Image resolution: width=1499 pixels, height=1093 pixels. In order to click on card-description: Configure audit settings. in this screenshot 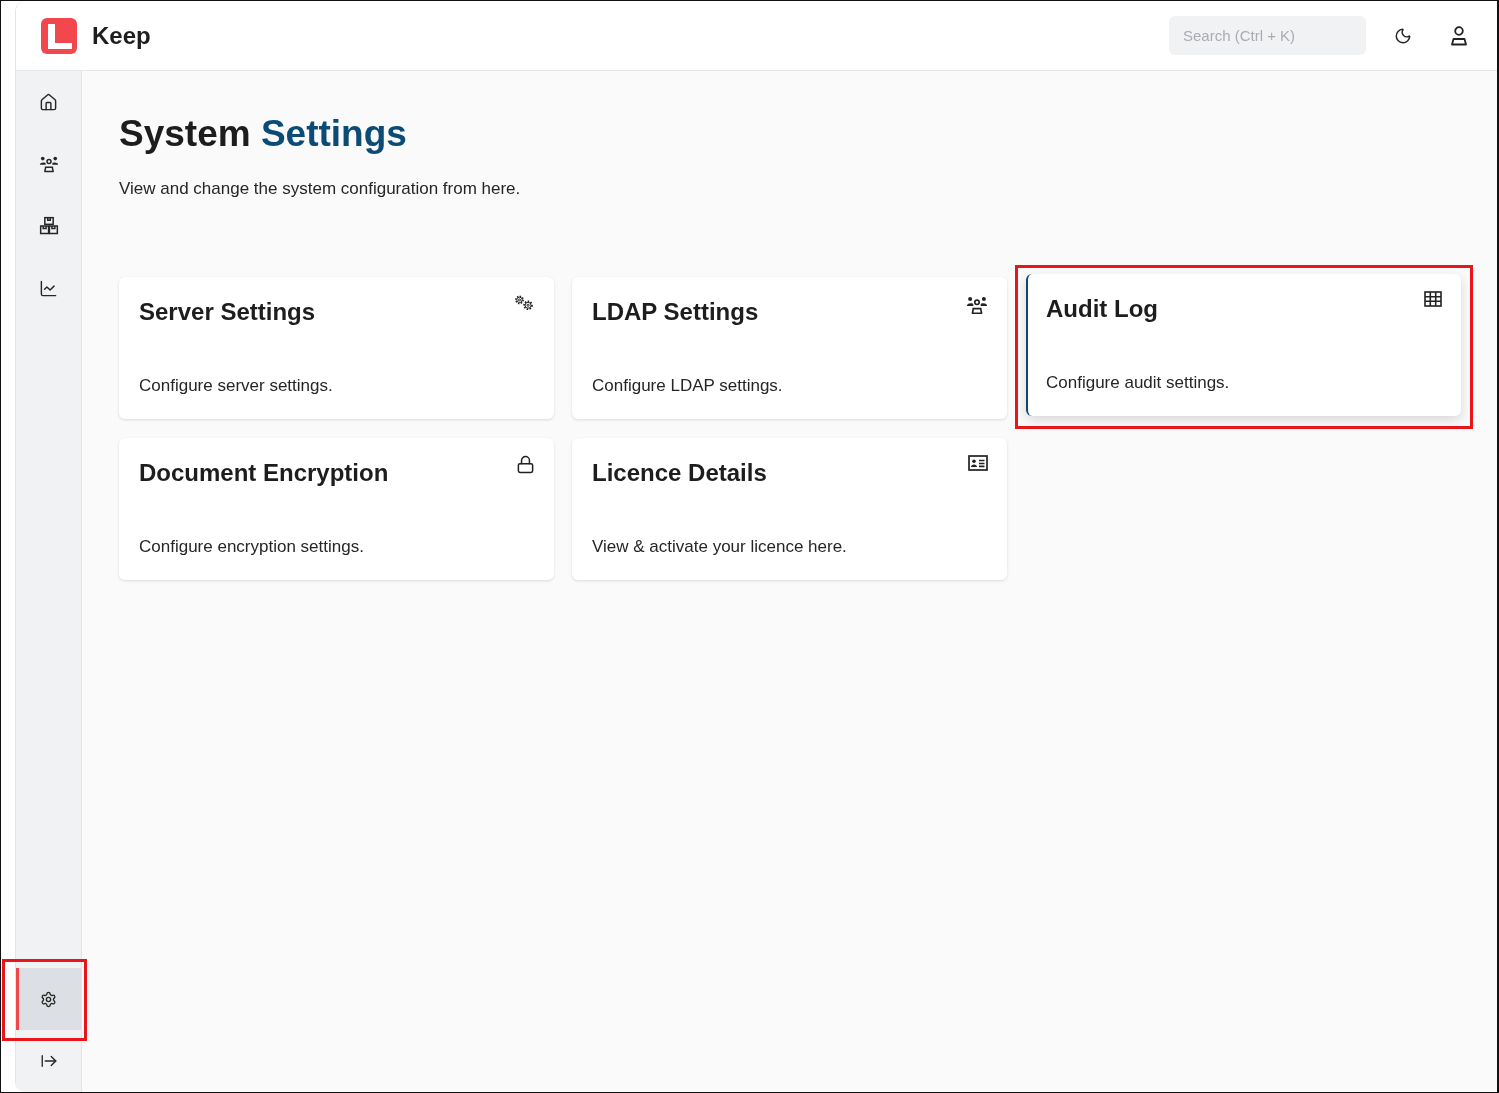, I will do `click(1138, 383)`.